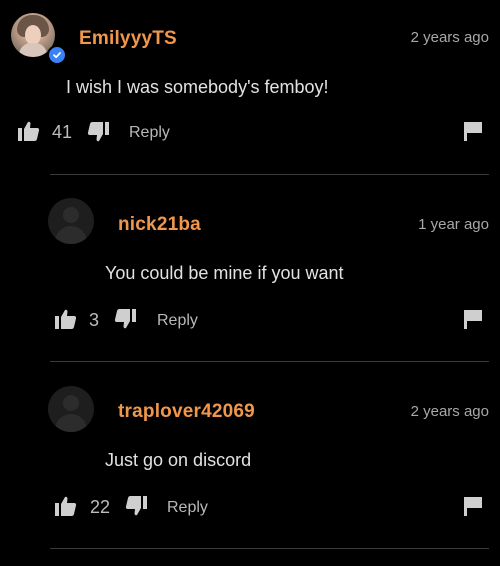 Image resolution: width=500 pixels, height=566 pixels. Describe the element at coordinates (33, 35) in the screenshot. I see `avatar-face` at that location.